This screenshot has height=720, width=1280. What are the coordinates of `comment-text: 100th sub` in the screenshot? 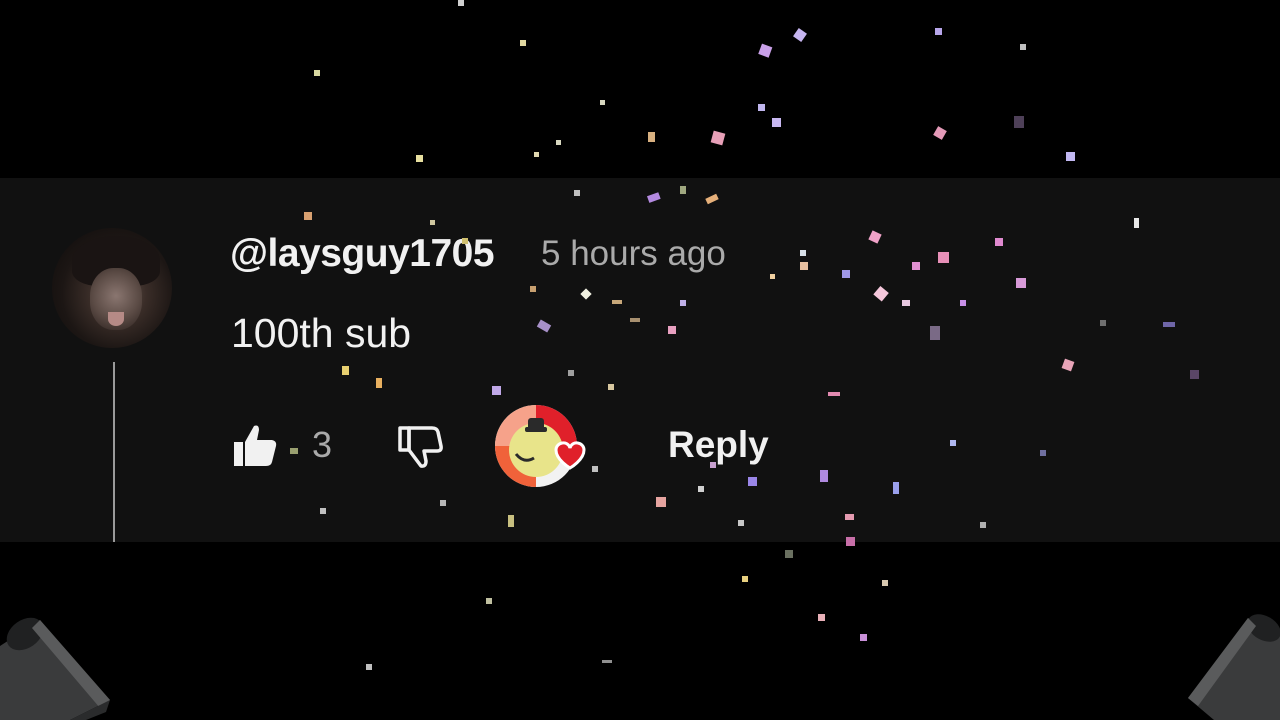 It's located at (321, 333).